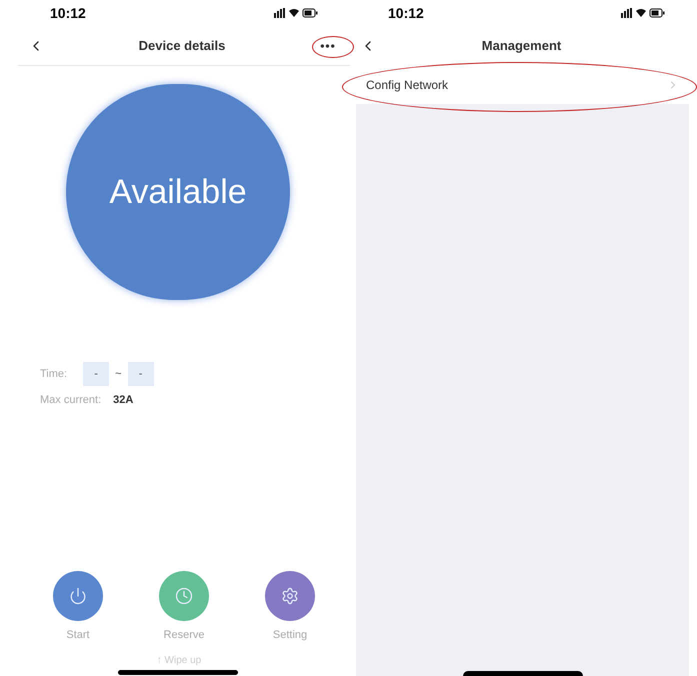 The width and height of the screenshot is (697, 676). I want to click on page-title: Management, so click(521, 46).